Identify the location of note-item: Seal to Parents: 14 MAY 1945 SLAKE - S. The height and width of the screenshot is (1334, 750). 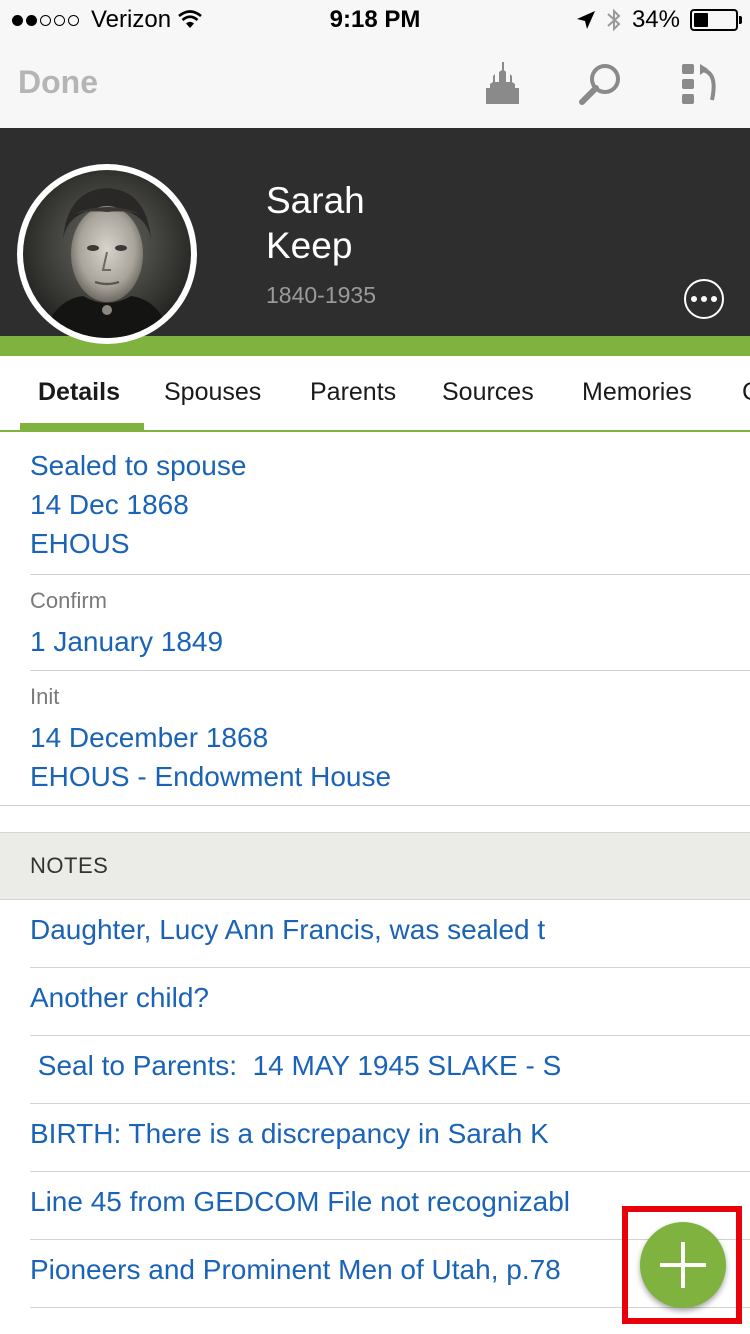
(380, 1066).